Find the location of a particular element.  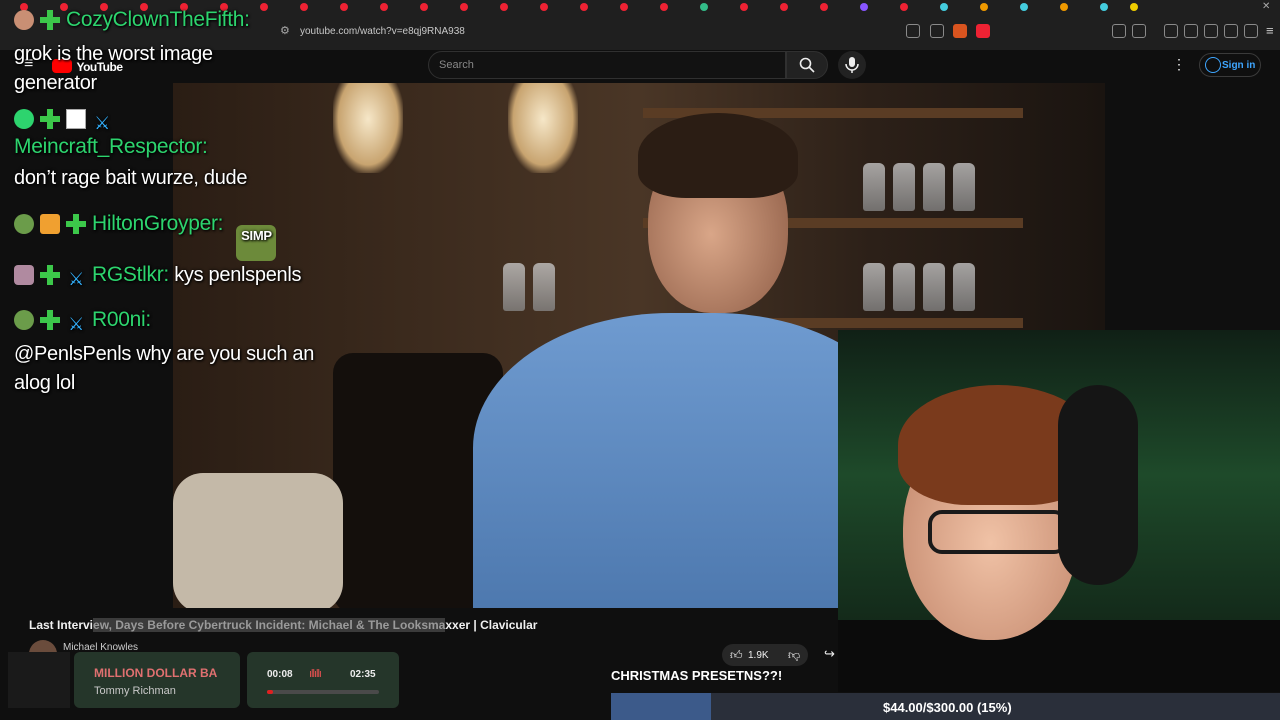

like-button: 👍︎ 1.9K 👎︎ is located at coordinates (765, 655).